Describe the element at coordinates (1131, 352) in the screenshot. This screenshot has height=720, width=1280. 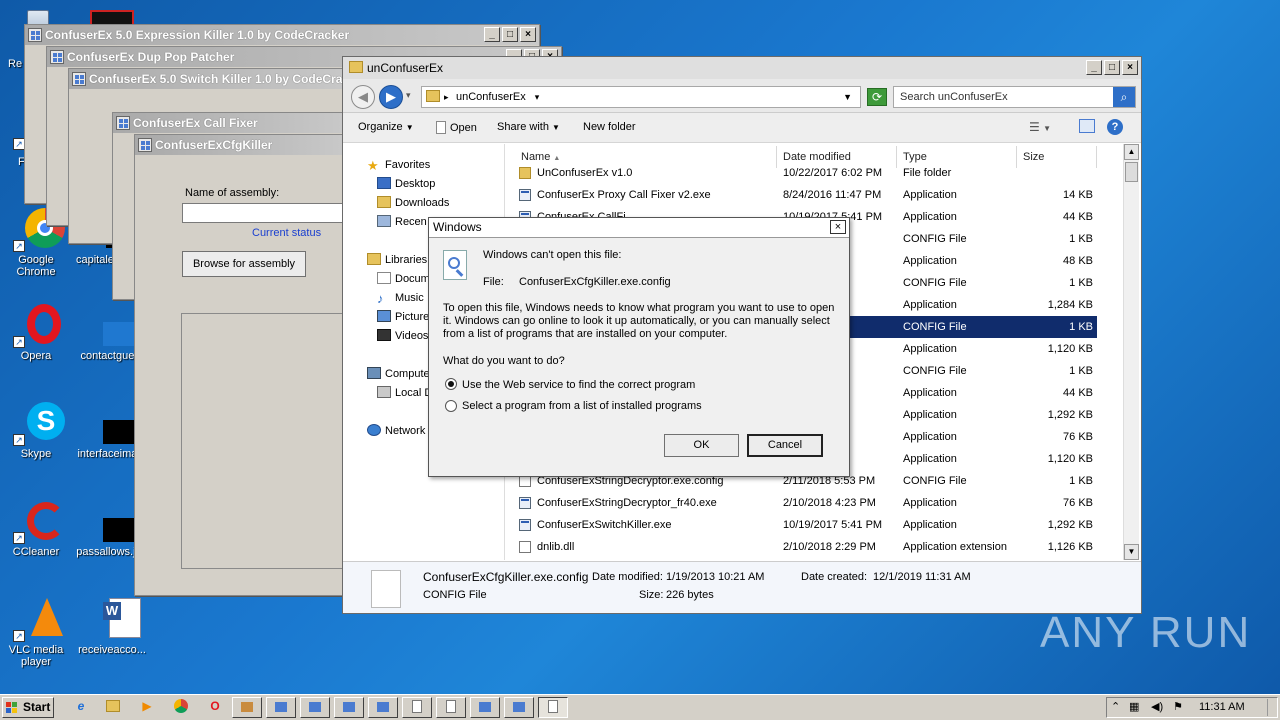
I see `vertical-scrollbar: ▲ ▼` at that location.